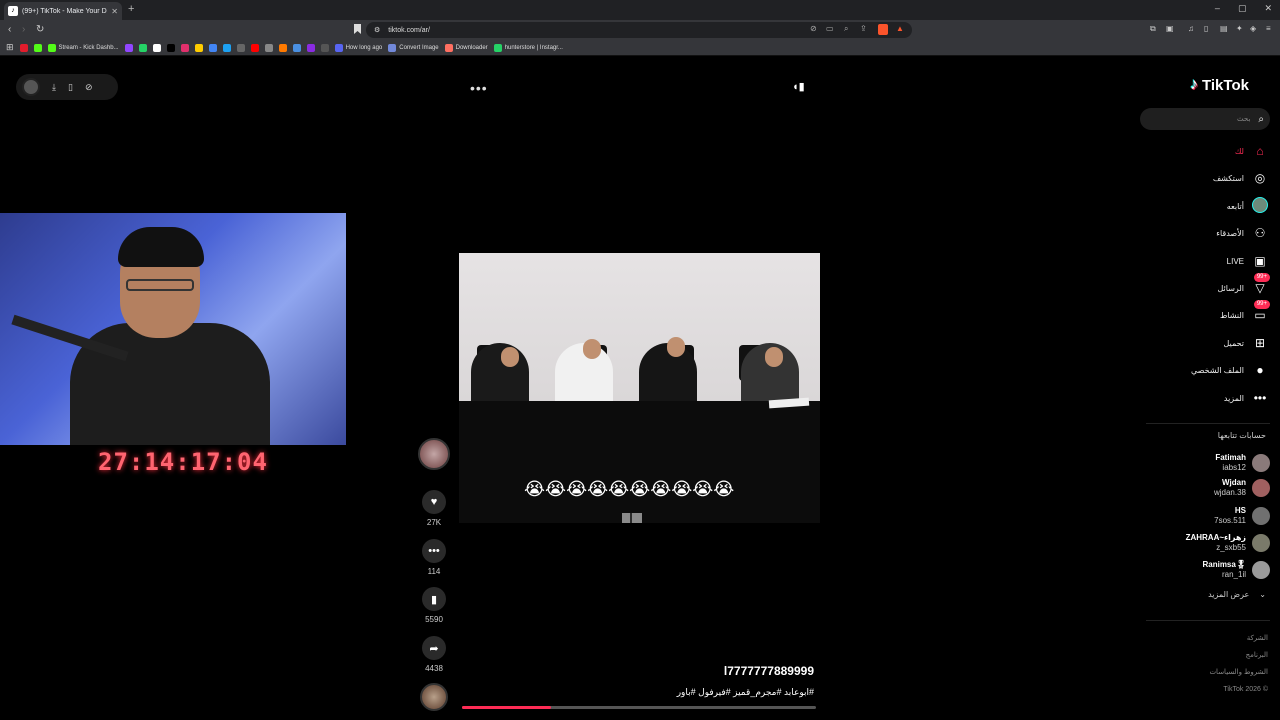 This screenshot has width=1280, height=720. I want to click on apps-grid-icon: ⊞, so click(10, 47).